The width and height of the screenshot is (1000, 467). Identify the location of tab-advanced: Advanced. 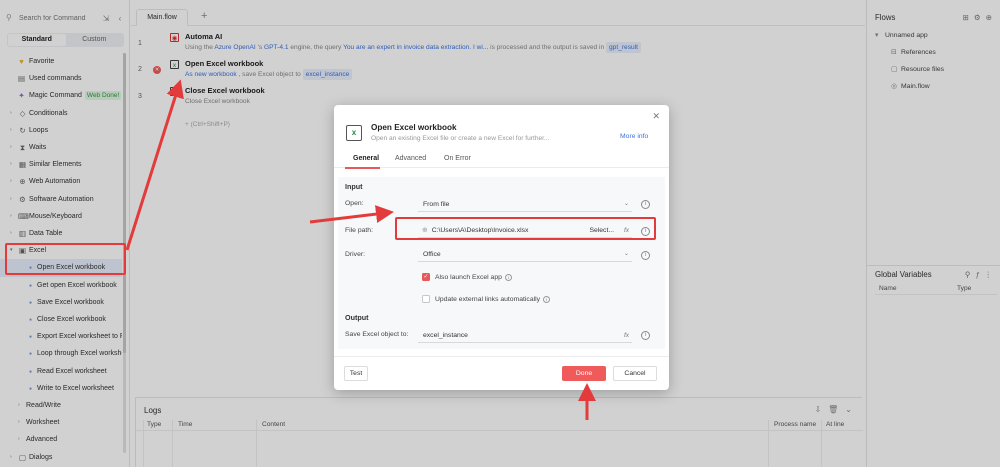
(410, 158).